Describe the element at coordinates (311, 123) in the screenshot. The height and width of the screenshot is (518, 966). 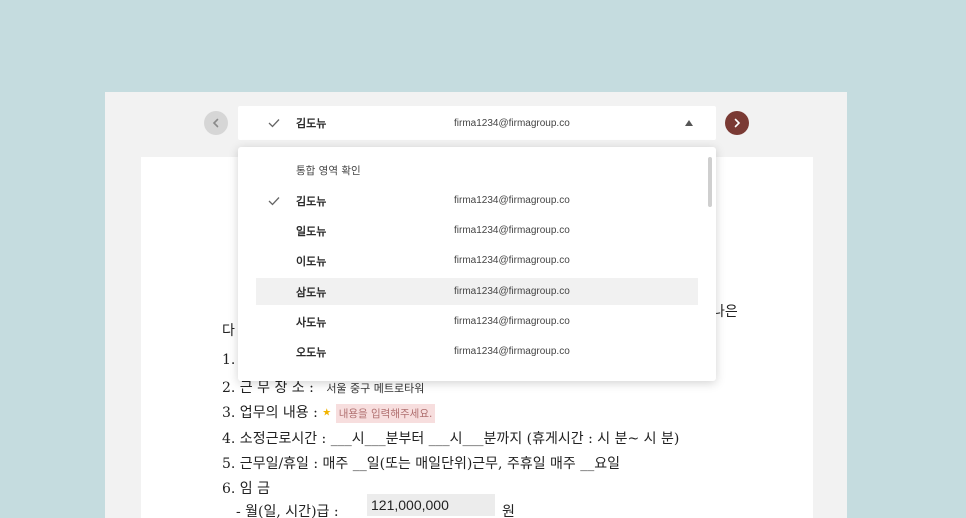
I see `selected-signer-name: 김도뉴` at that location.